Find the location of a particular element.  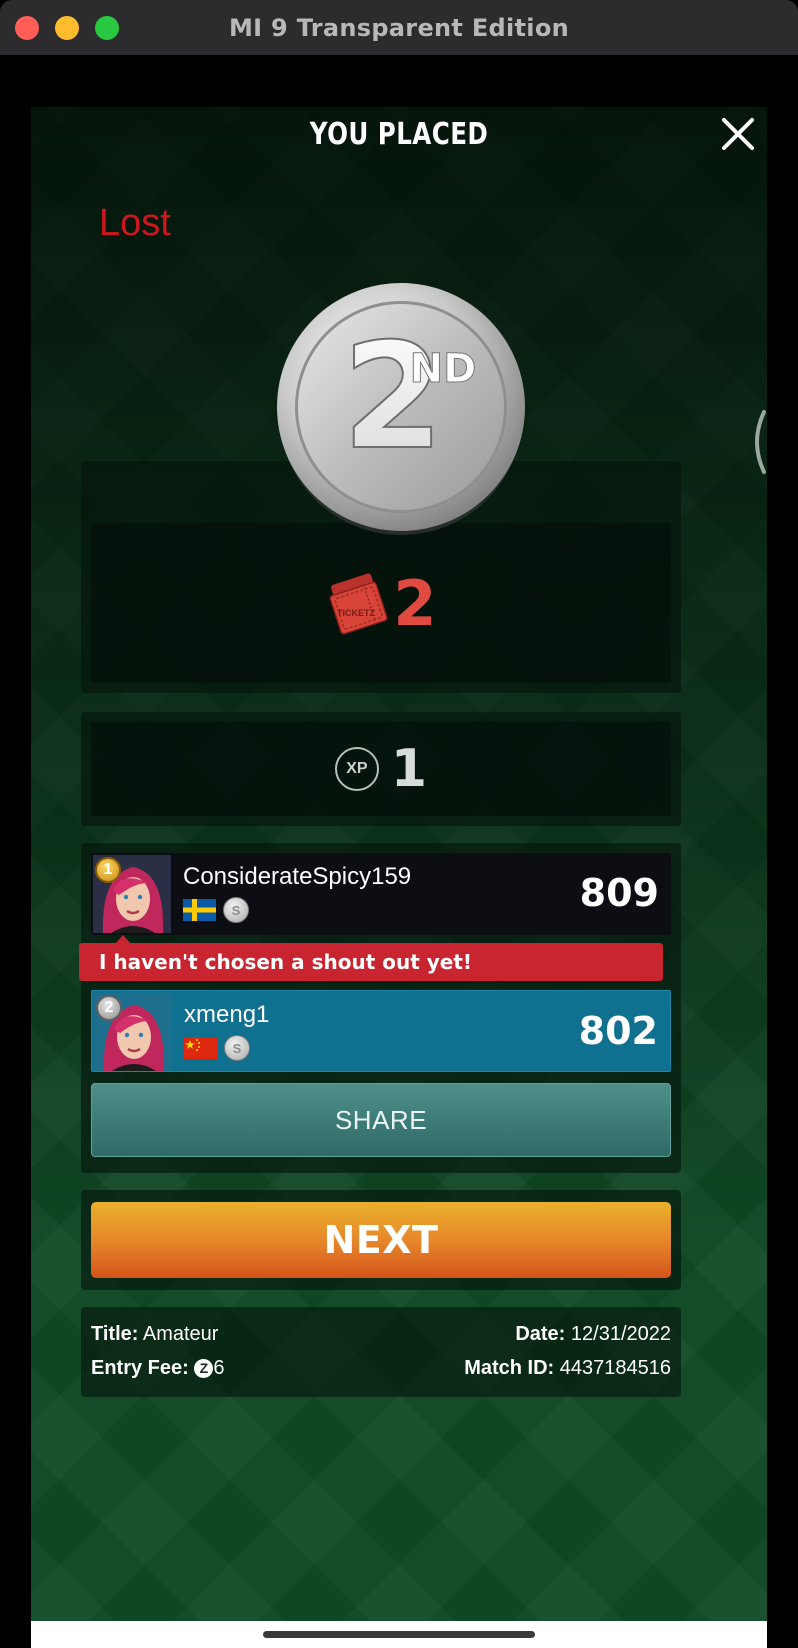

avatar: 2 is located at coordinates (133, 1032).